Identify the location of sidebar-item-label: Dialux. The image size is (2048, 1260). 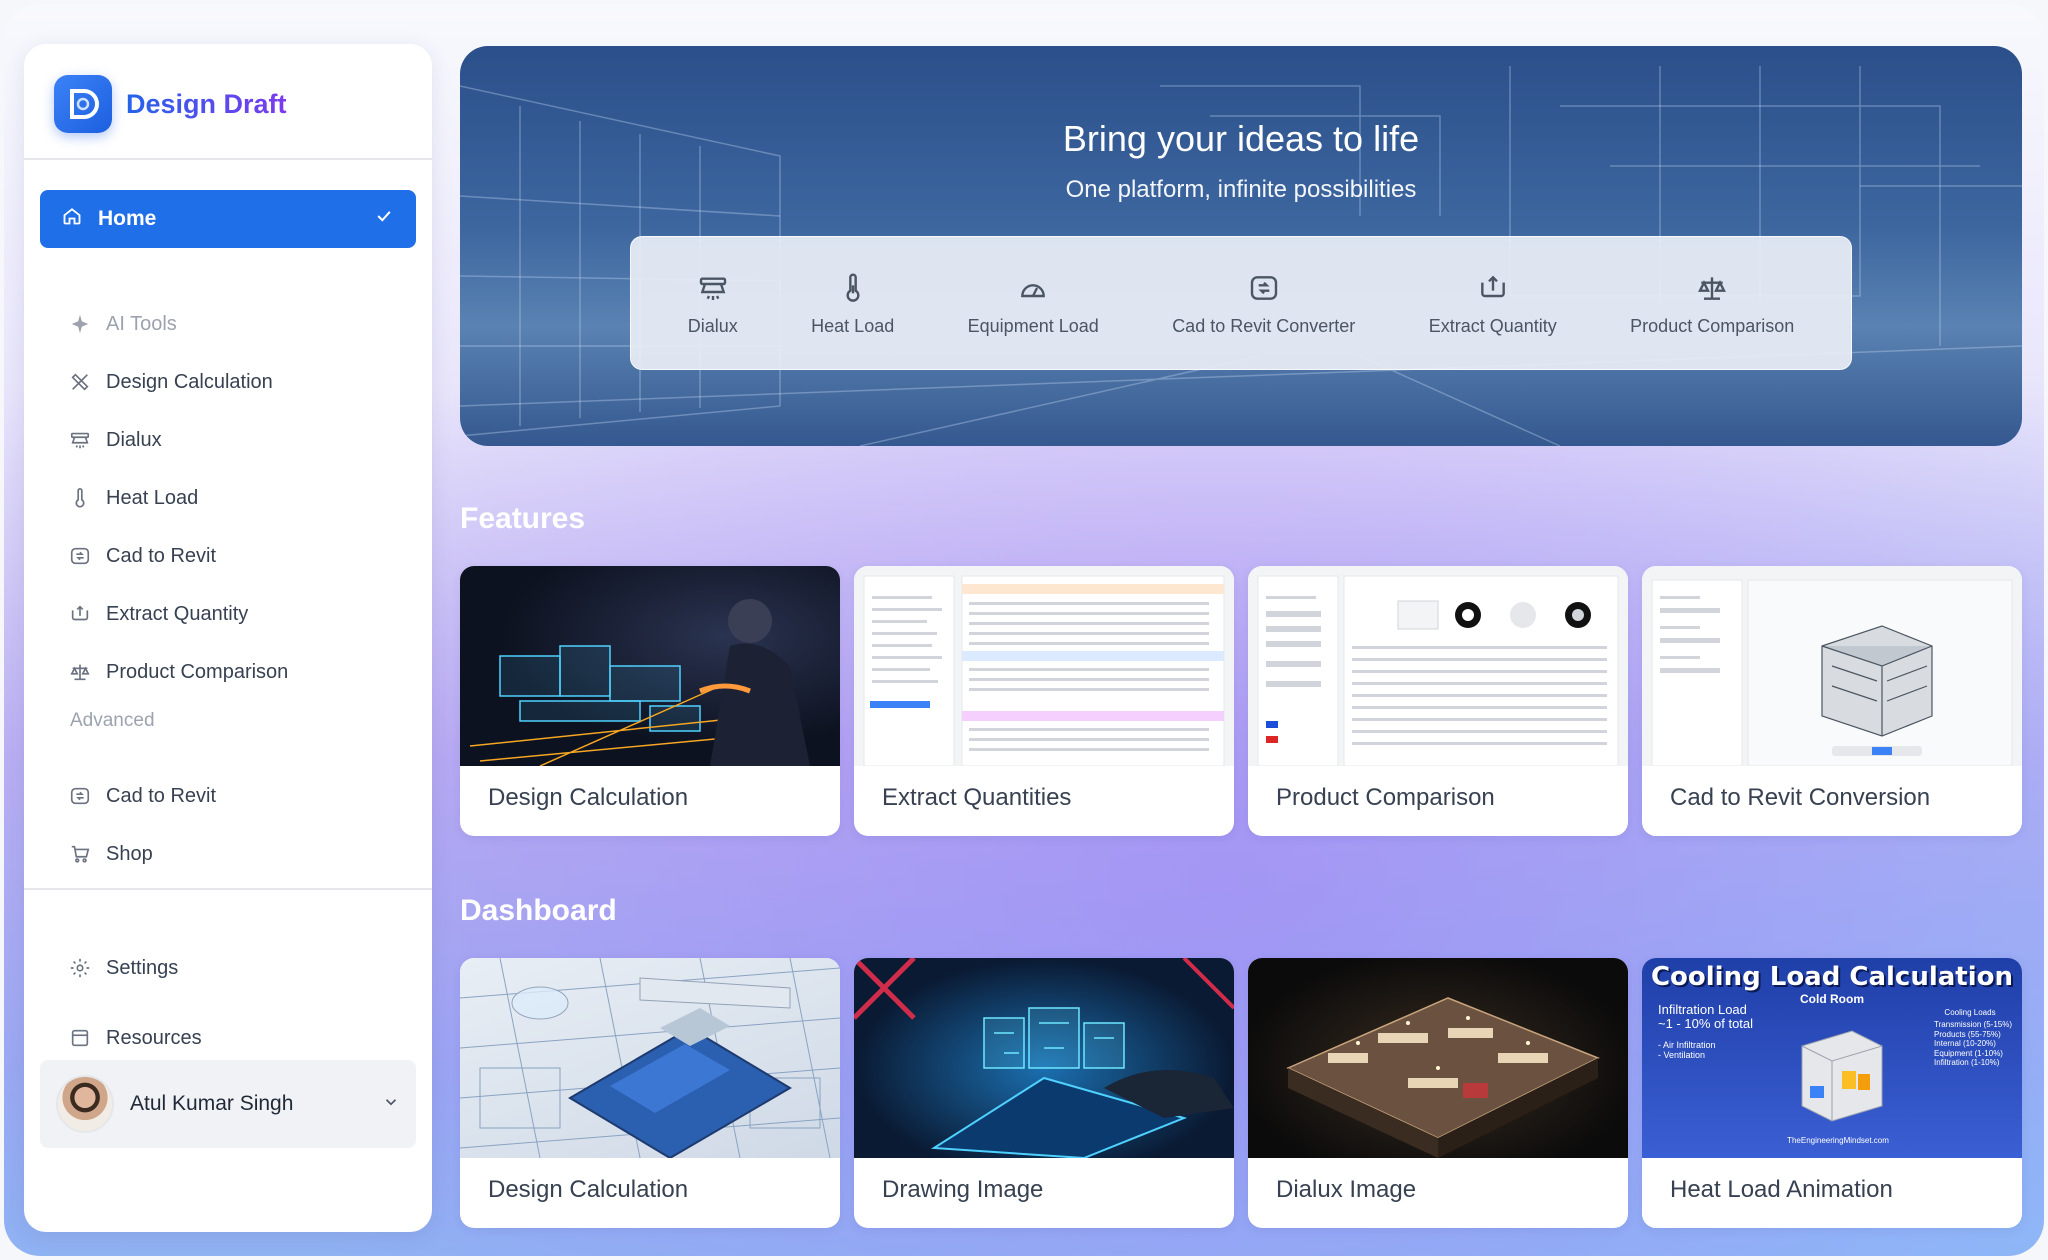
(134, 439).